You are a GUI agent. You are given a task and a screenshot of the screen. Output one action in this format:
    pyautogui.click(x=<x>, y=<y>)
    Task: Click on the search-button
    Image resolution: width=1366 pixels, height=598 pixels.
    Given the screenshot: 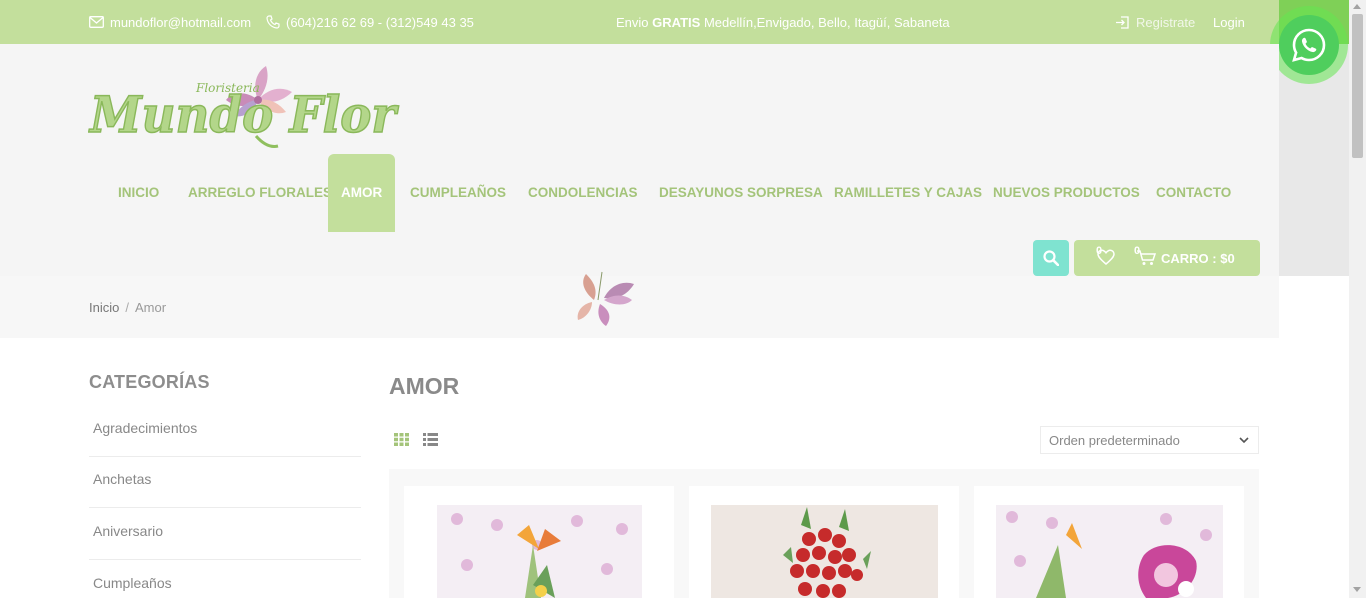 What is the action you would take?
    pyautogui.click(x=1051, y=258)
    